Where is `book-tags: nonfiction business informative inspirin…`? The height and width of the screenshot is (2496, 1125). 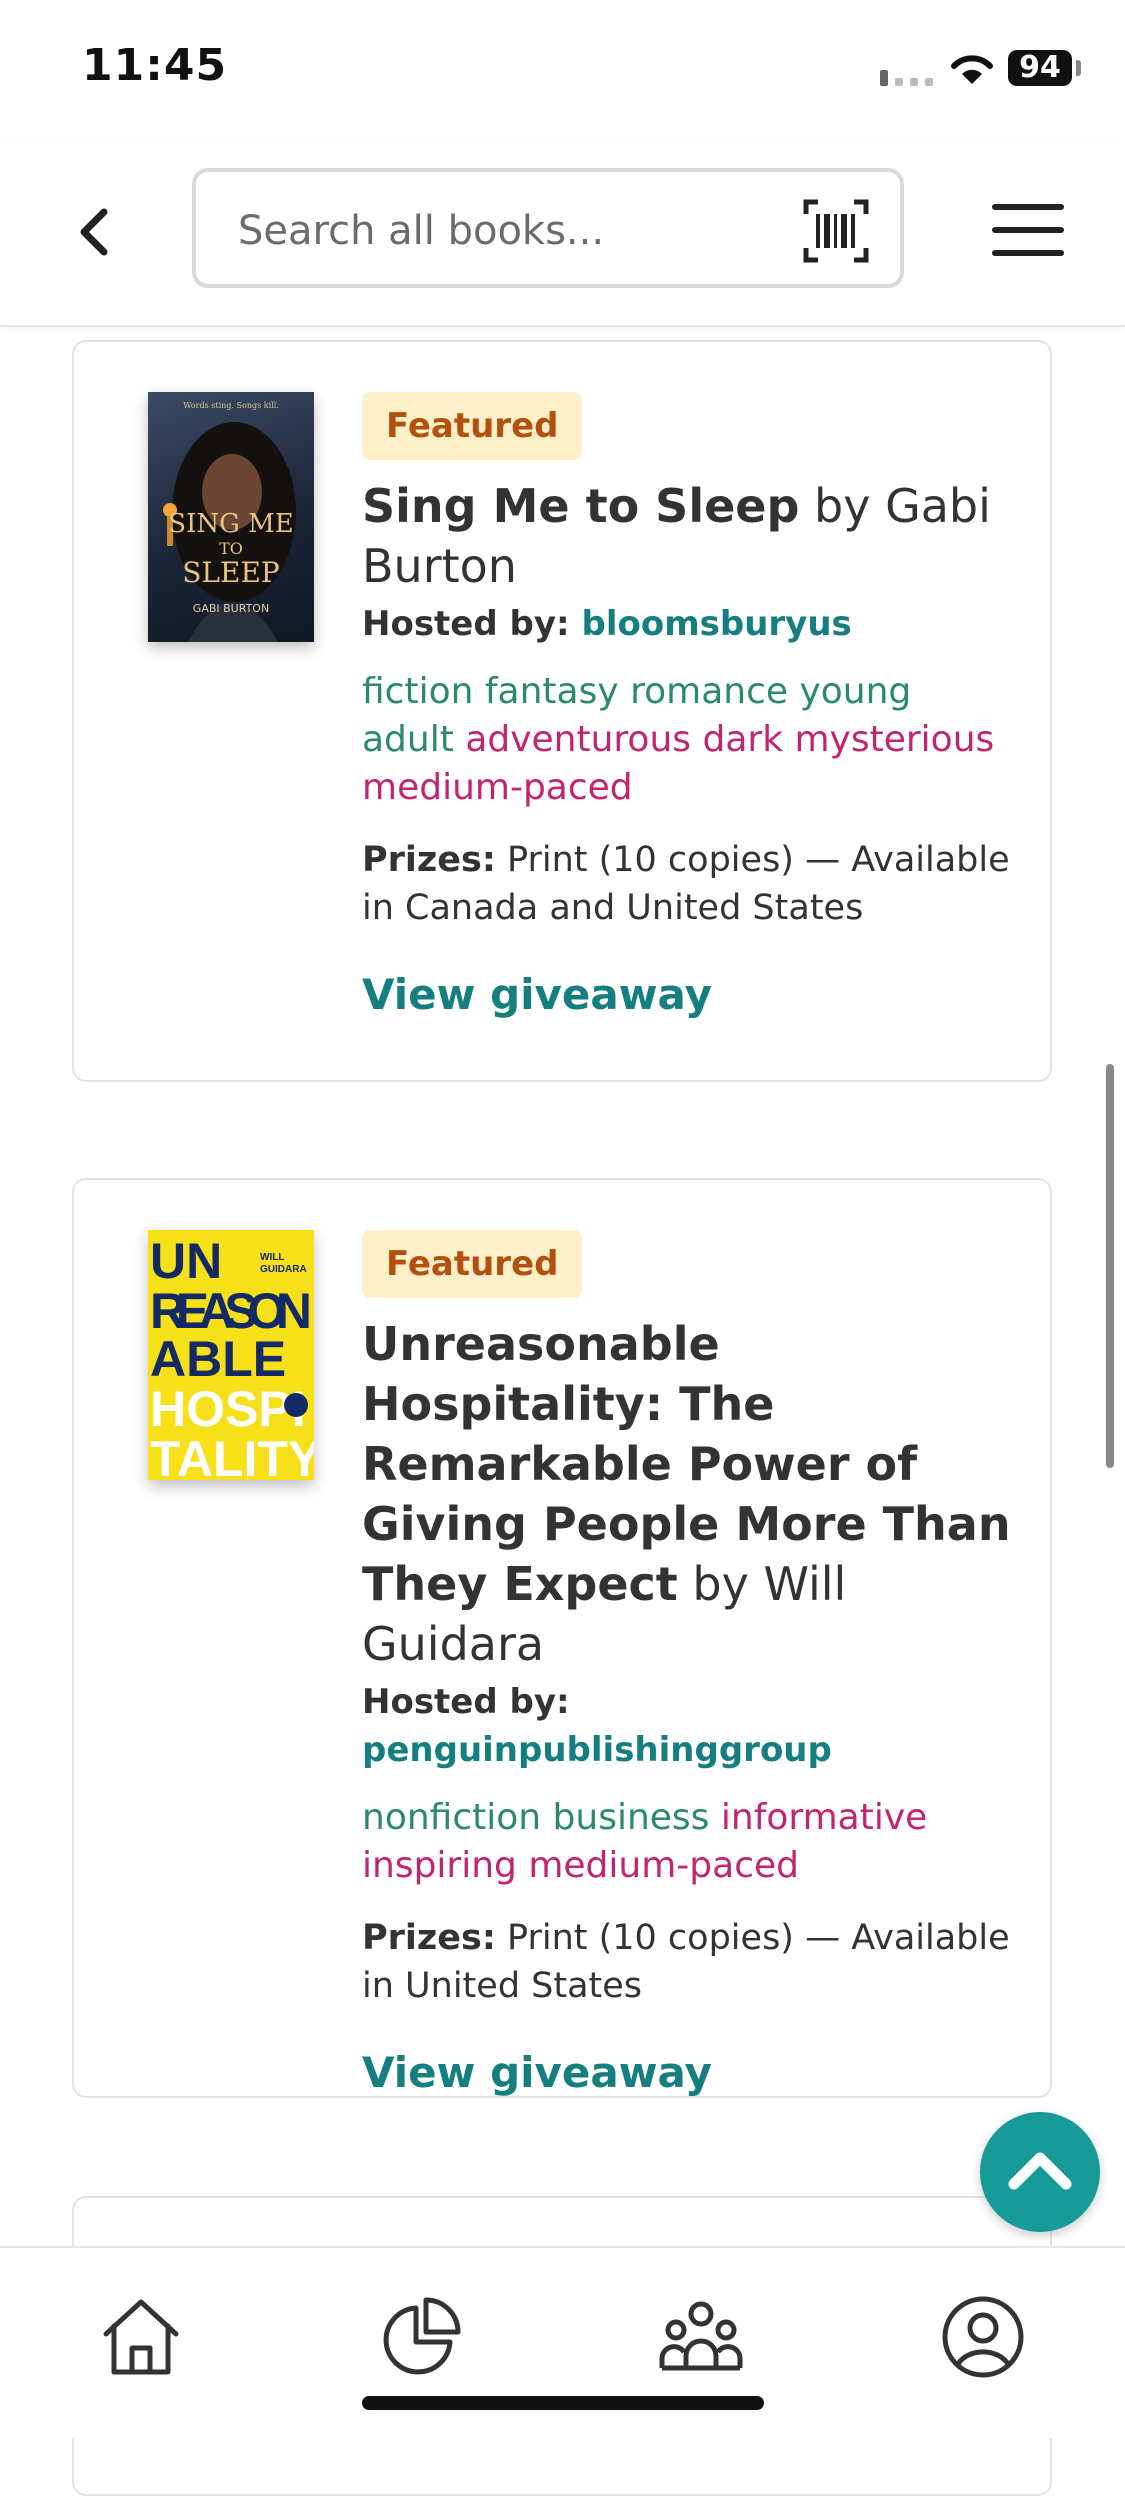 book-tags: nonfiction business informative inspirin… is located at coordinates (687, 1842).